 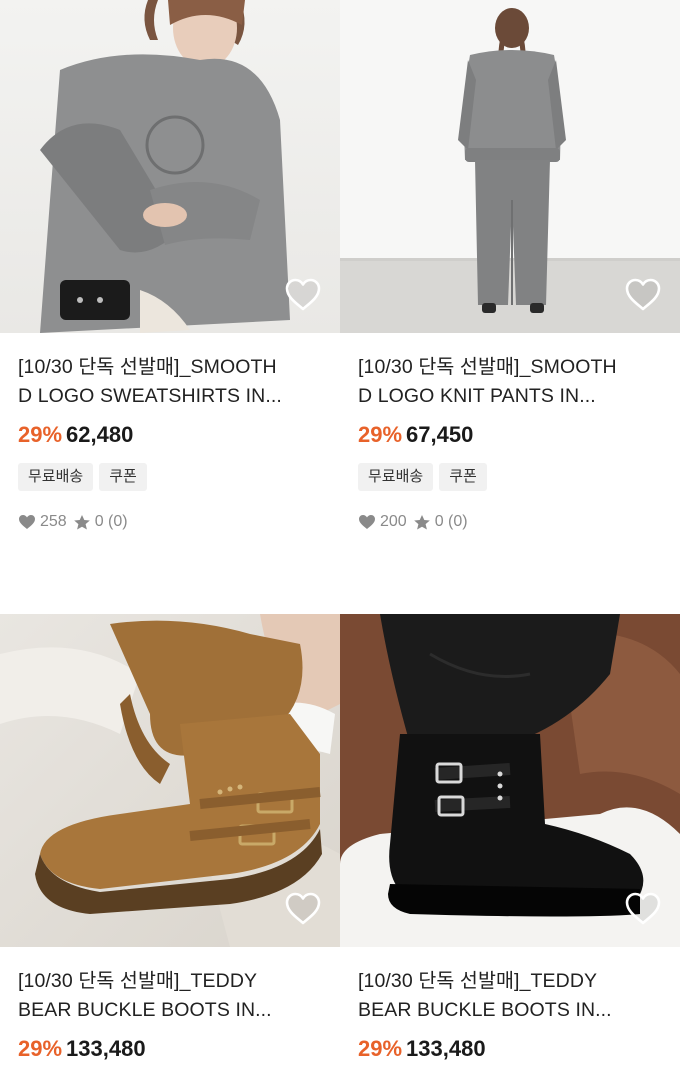 I want to click on product-stats: 200 0 (0), so click(x=510, y=522).